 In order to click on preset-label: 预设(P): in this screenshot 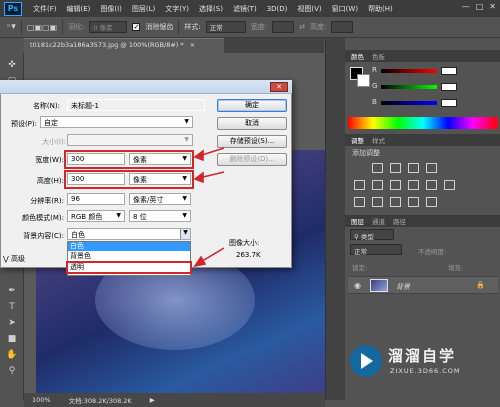, I will do `click(23, 124)`.